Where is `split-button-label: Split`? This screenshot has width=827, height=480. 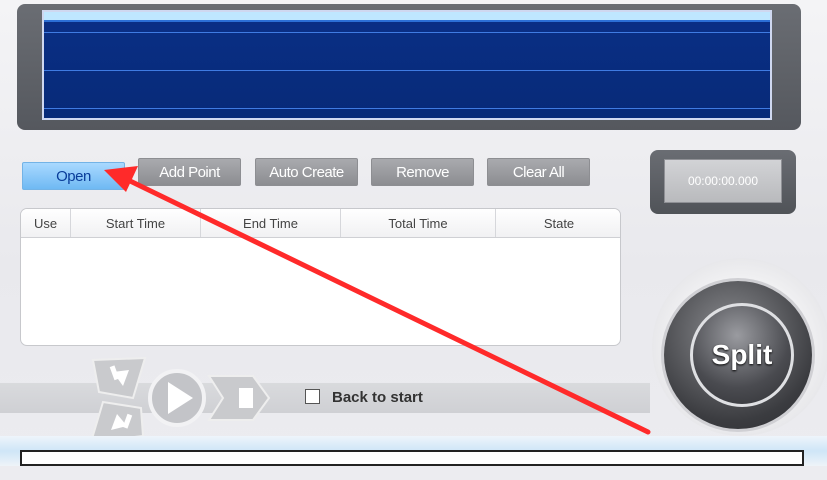
split-button-label: Split is located at coordinates (742, 354).